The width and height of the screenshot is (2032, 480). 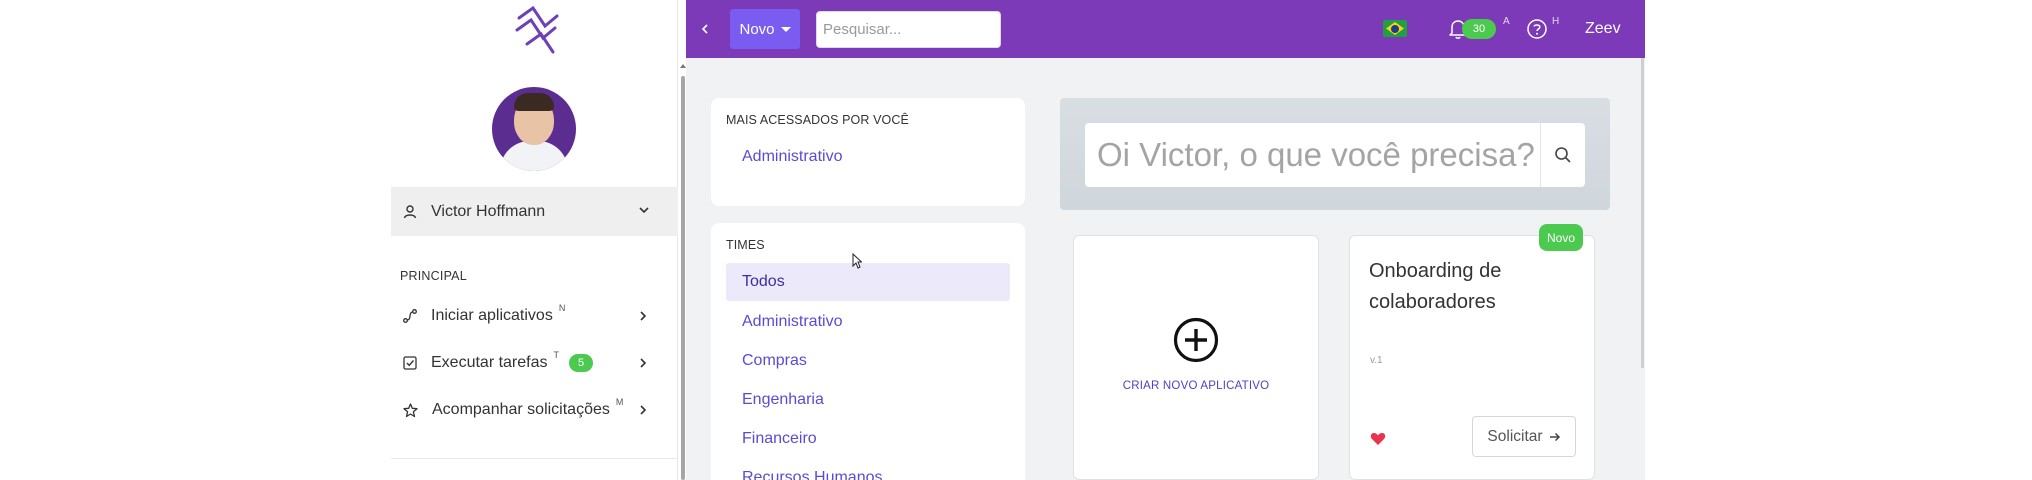 I want to click on most-accessed-card: MAIS ACESSADOS POR VOCÊ Administrativo, so click(x=868, y=152).